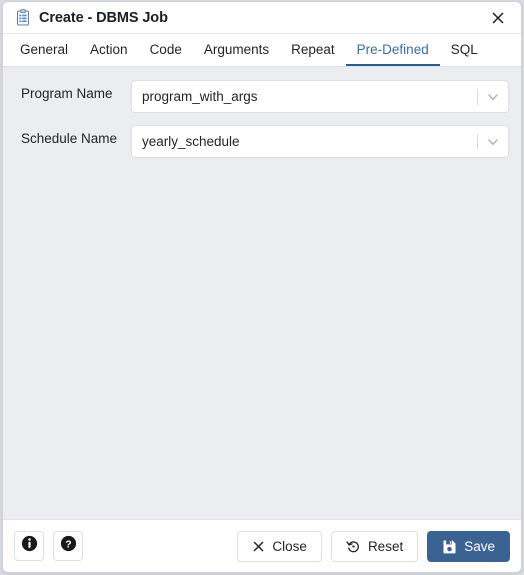 The image size is (524, 575). I want to click on close-button-label: Close, so click(289, 546).